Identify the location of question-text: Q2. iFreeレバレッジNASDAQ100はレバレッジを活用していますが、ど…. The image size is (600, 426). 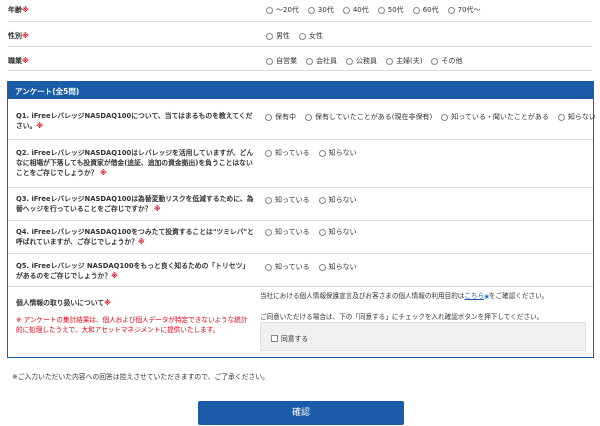
(135, 163).